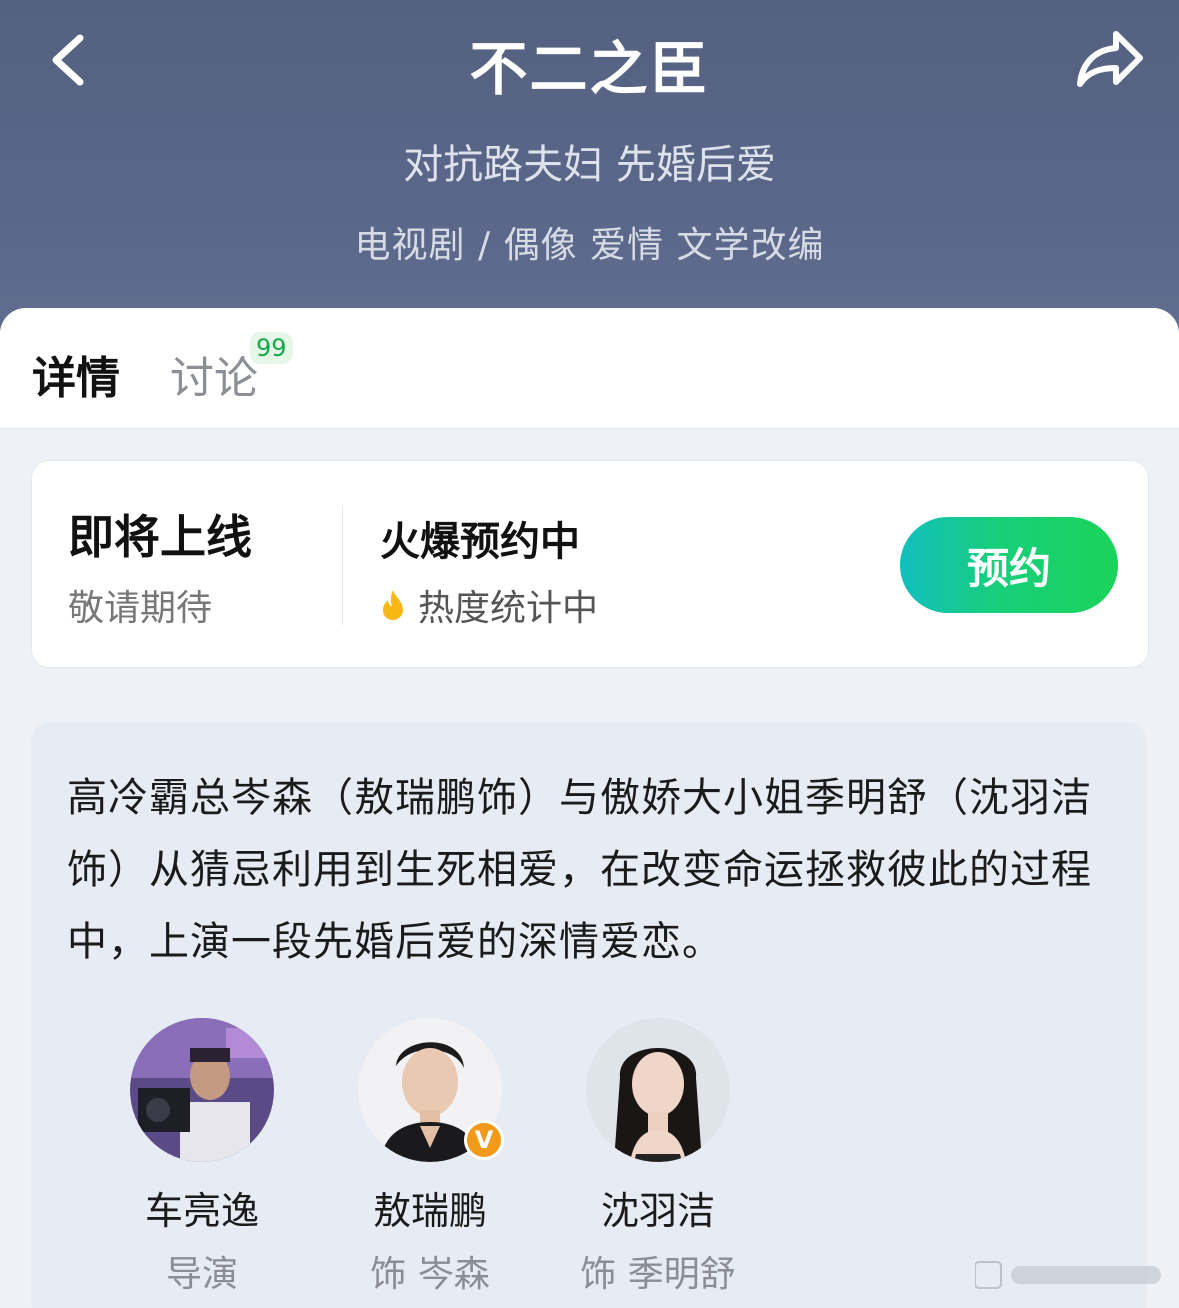 This screenshot has width=1179, height=1308. What do you see at coordinates (589, 69) in the screenshot?
I see `page-title: 不二之臣` at bounding box center [589, 69].